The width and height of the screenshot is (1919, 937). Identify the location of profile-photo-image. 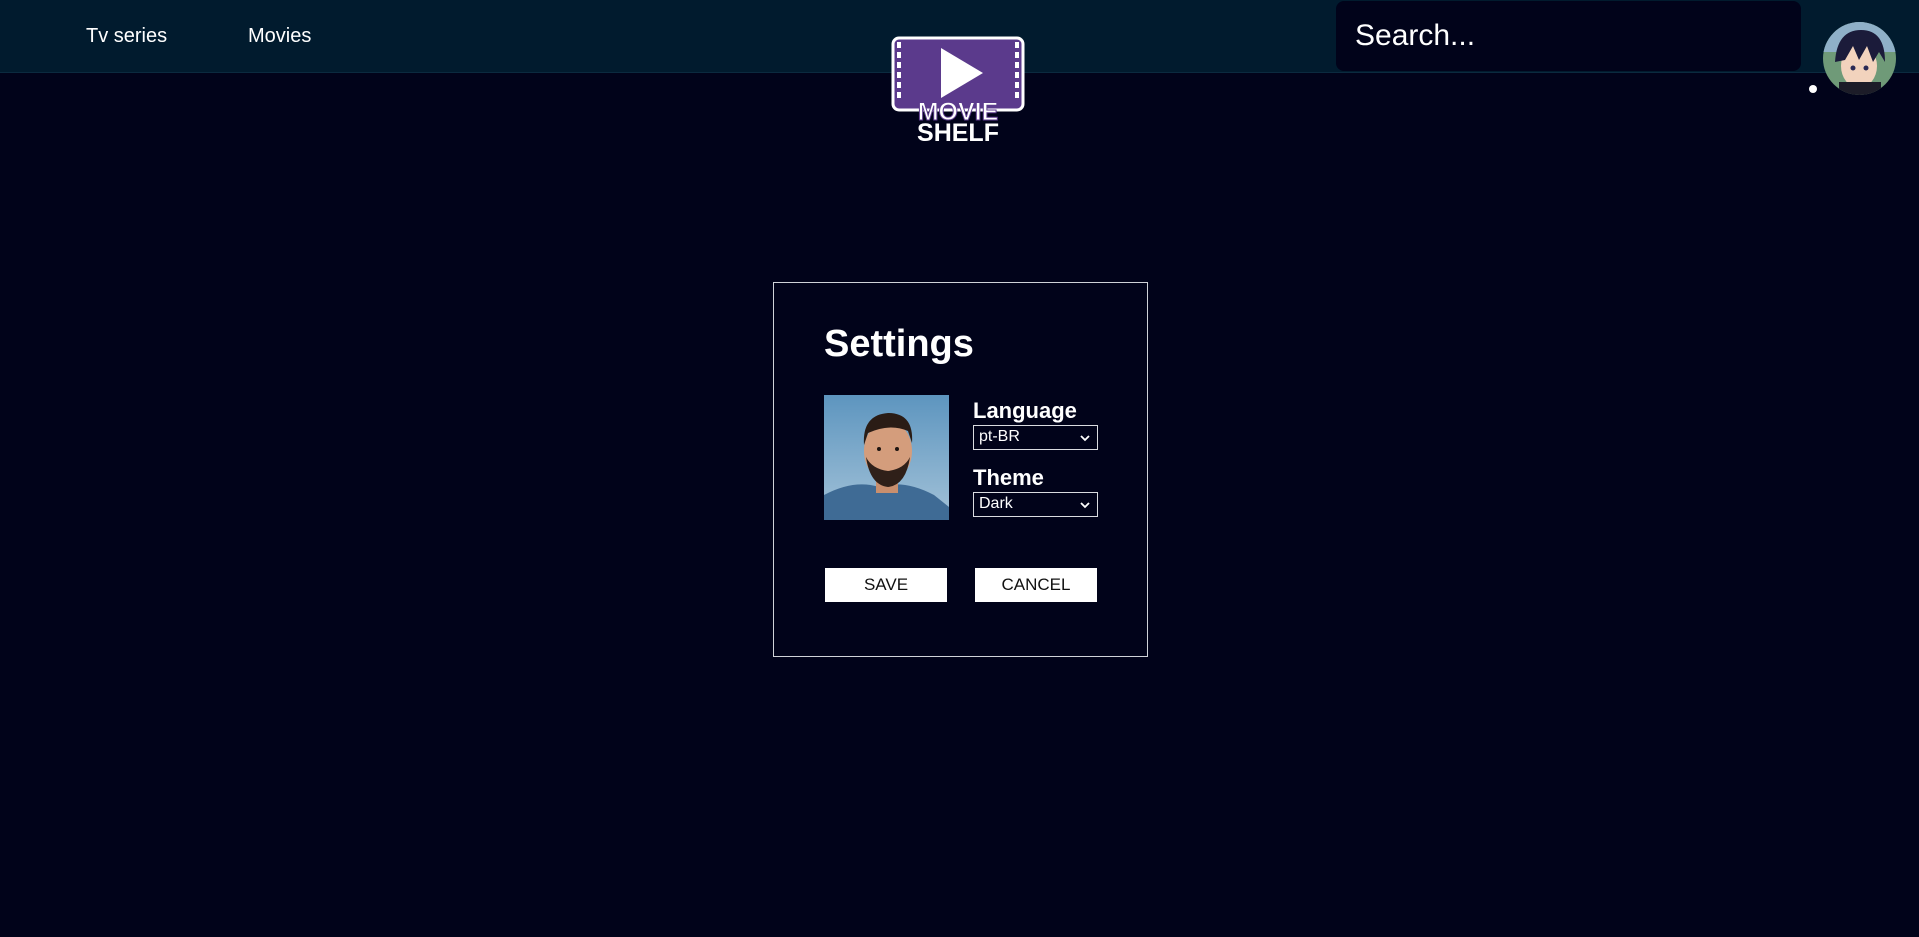
(886, 457).